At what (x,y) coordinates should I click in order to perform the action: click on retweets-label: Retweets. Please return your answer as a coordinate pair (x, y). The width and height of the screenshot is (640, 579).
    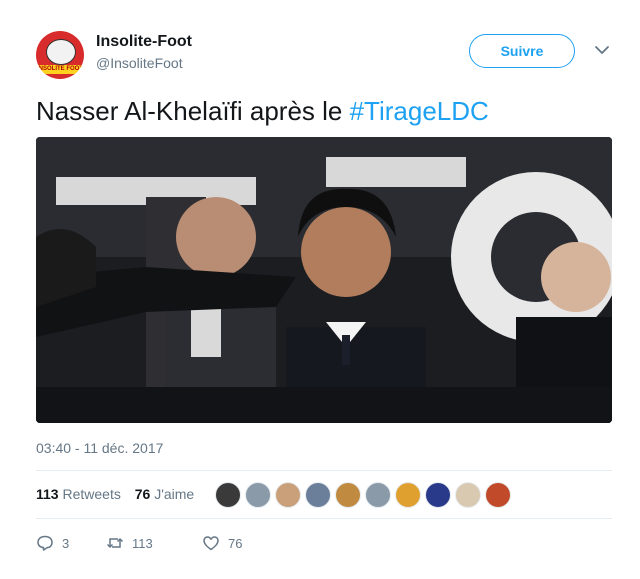
    Looking at the image, I should click on (91, 494).